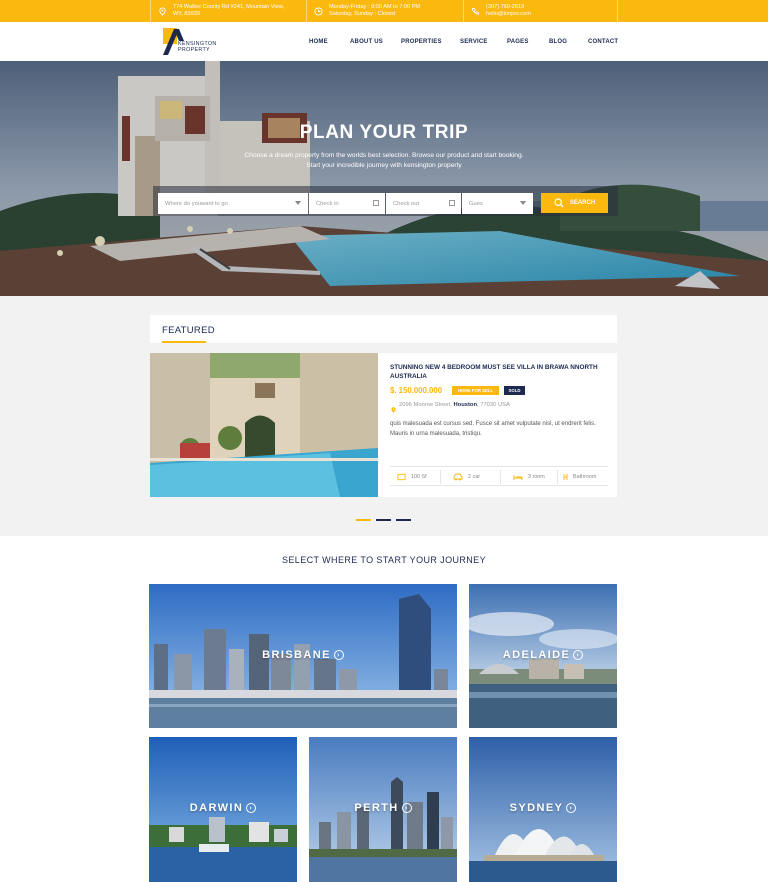  I want to click on featured-property-image, so click(264, 425).